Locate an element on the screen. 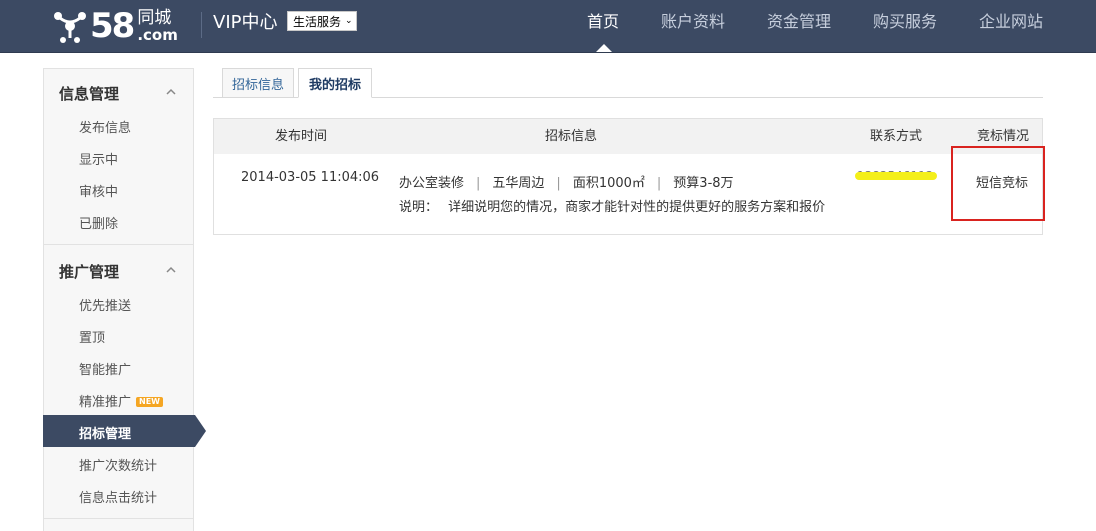 This screenshot has width=1096, height=531. sidebar-item-bid-management: 招标管理 is located at coordinates (105, 432).